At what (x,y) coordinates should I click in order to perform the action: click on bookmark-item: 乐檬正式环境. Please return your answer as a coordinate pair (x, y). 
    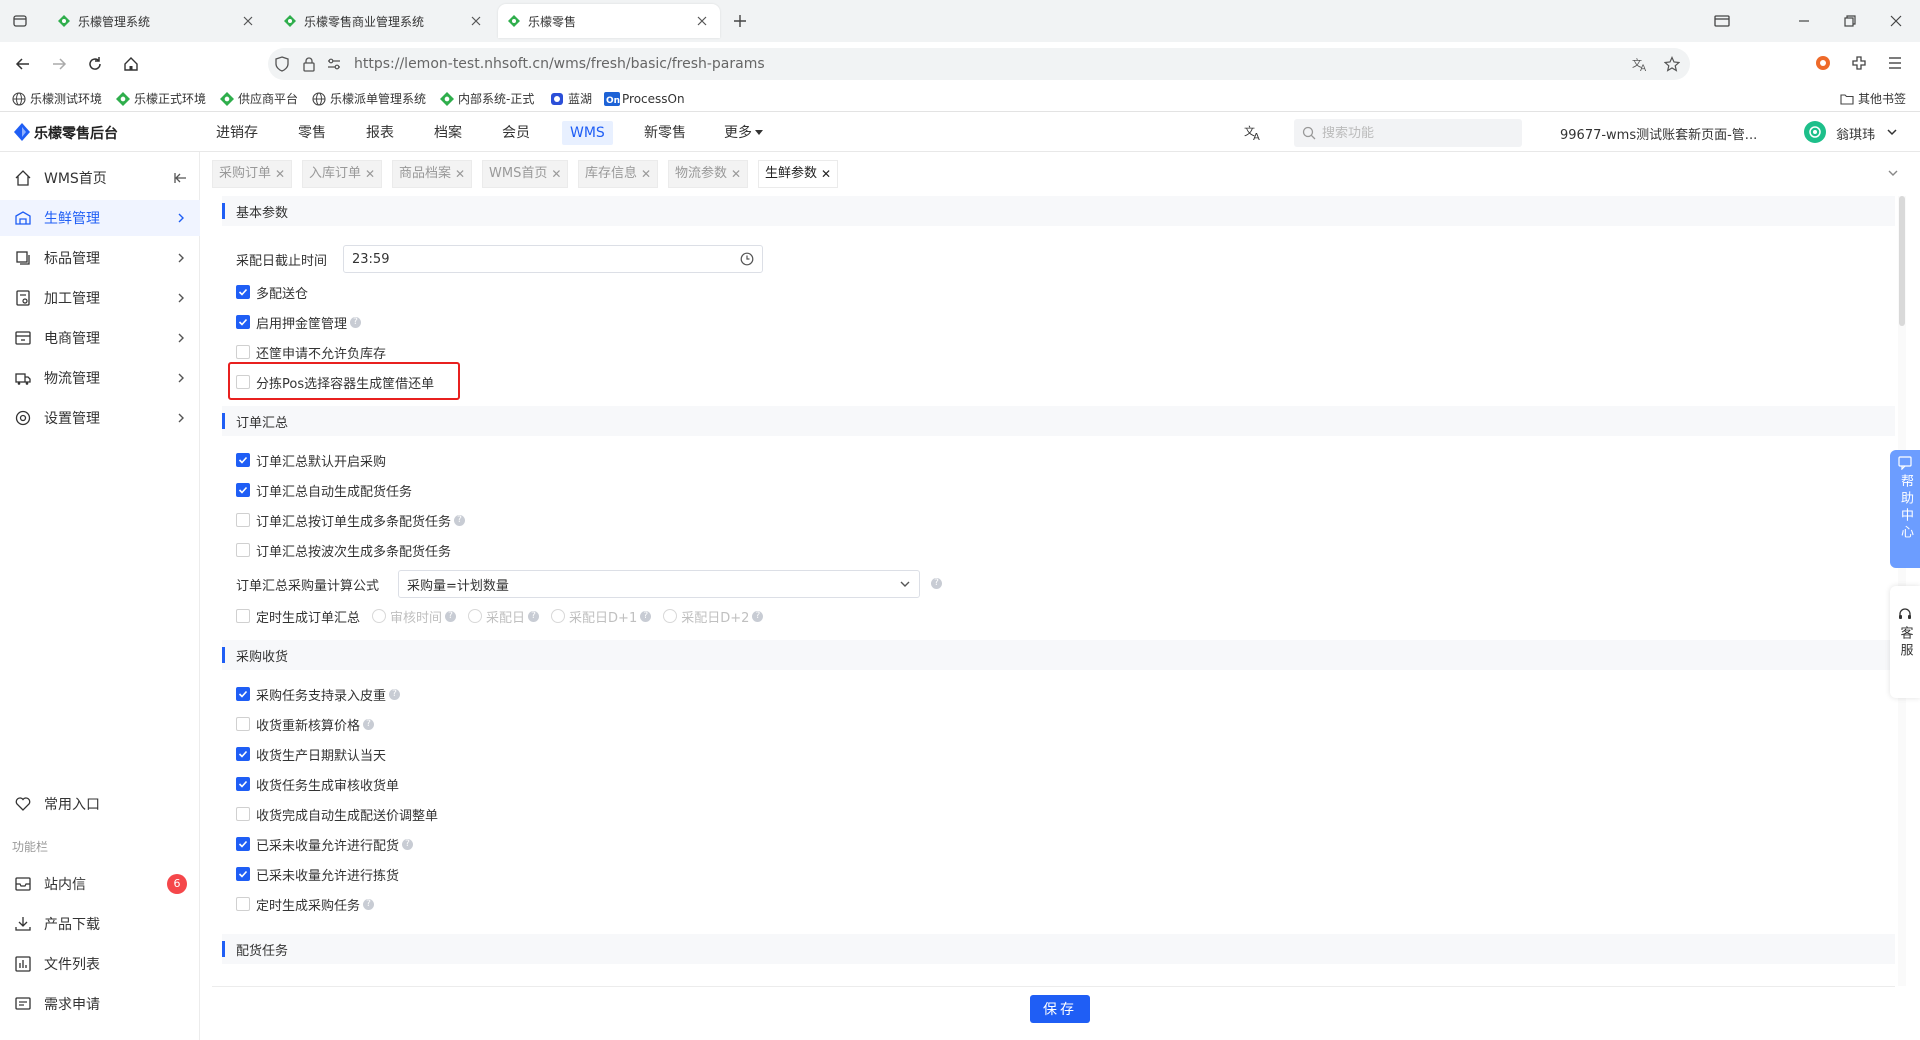
    Looking at the image, I should click on (161, 98).